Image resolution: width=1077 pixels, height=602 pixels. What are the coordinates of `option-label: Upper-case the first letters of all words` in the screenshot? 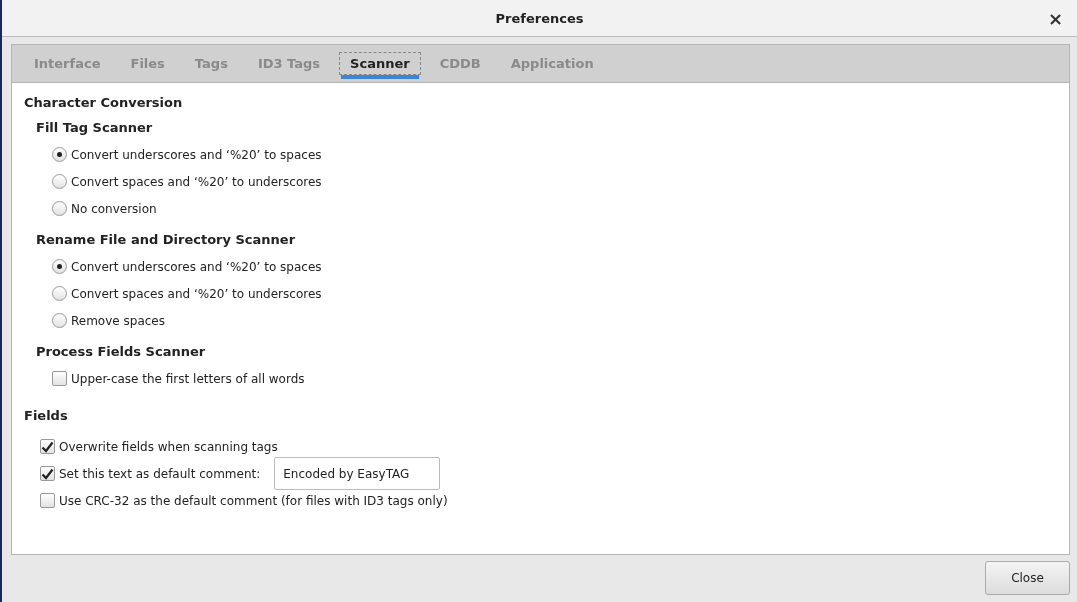 It's located at (188, 378).